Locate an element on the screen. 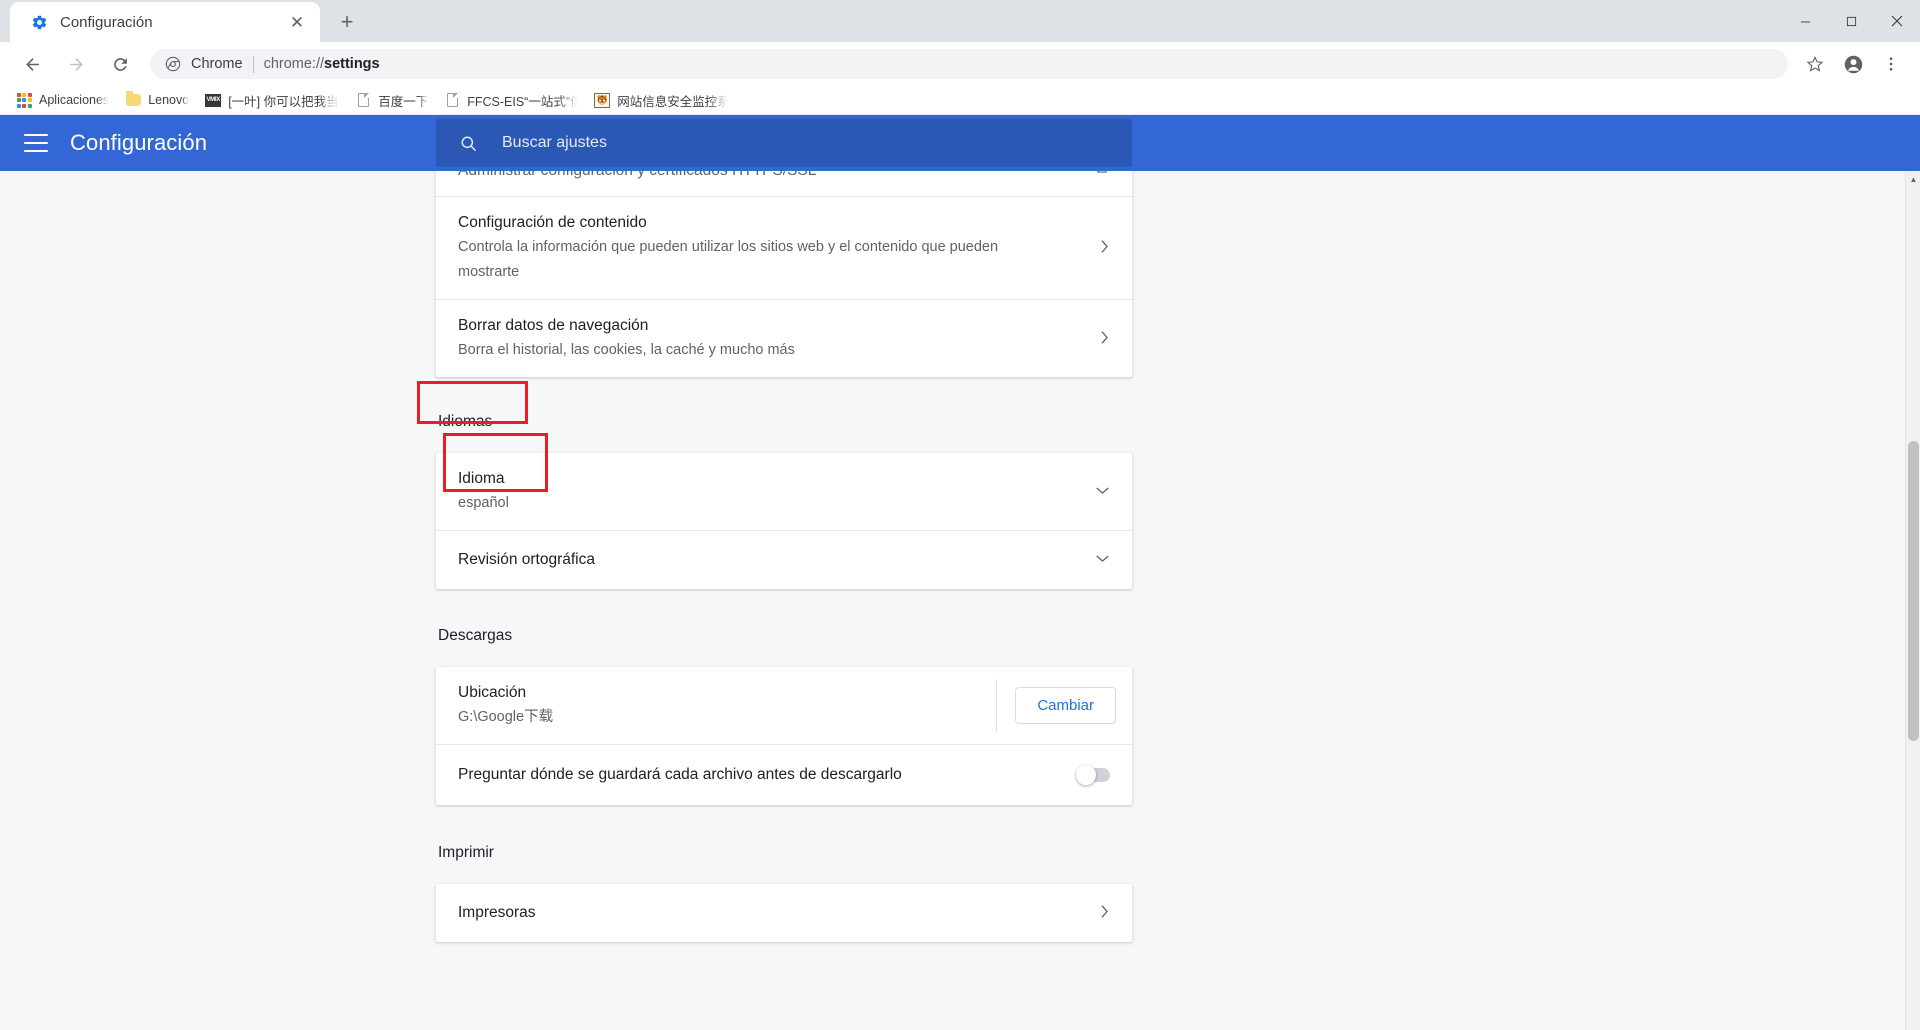  settings-header: Configuración Buscar ajustes is located at coordinates (960, 143).